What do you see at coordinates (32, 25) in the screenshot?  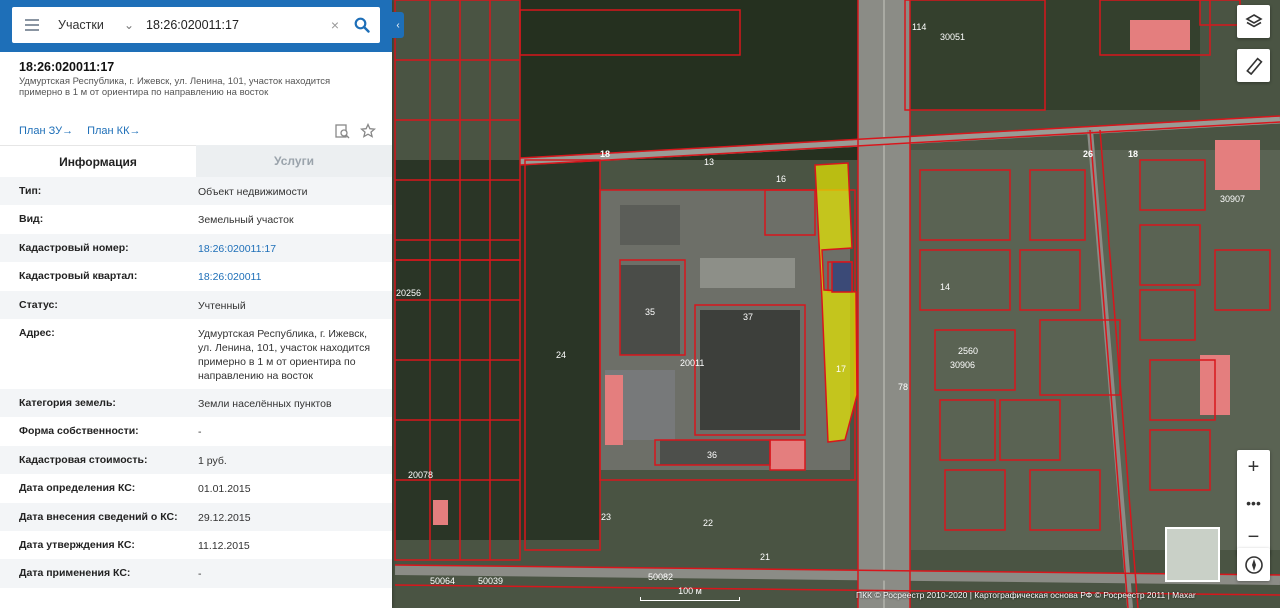 I see `menu-button` at bounding box center [32, 25].